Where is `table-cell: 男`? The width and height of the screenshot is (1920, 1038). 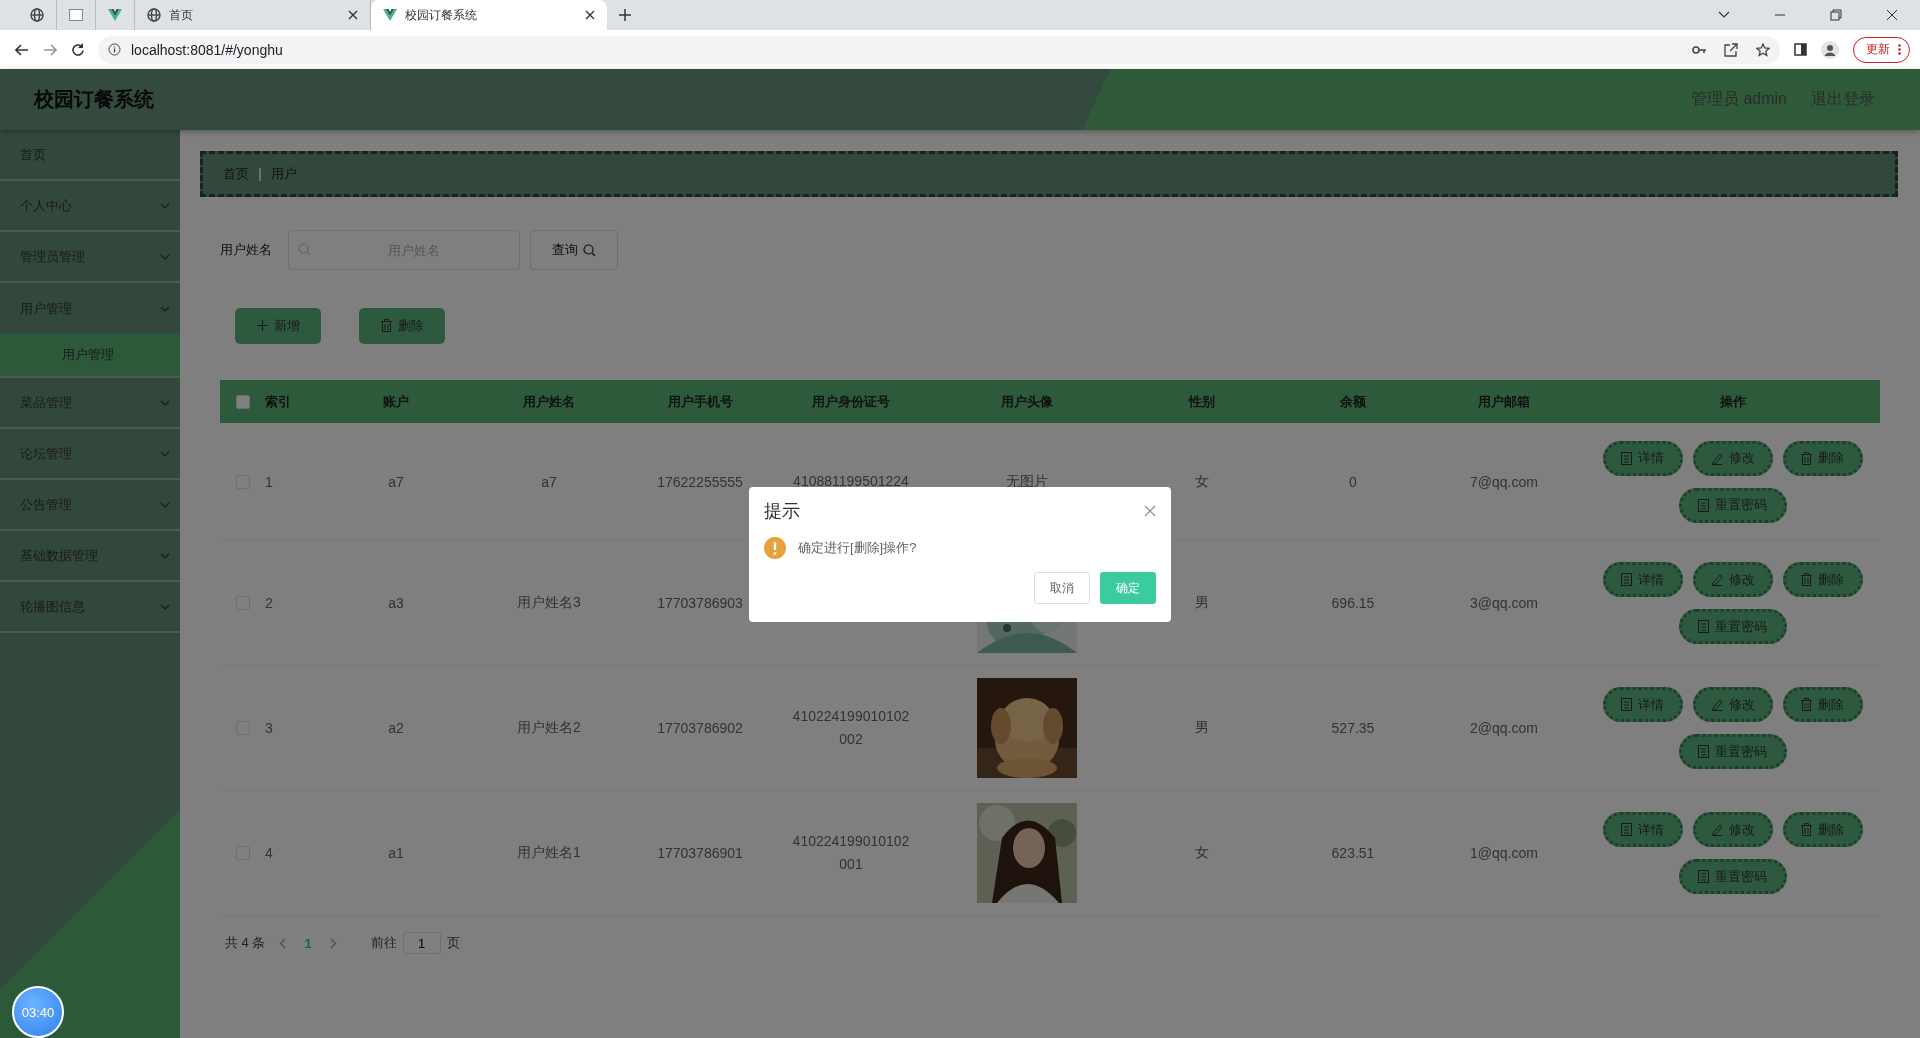 table-cell: 男 is located at coordinates (1202, 728).